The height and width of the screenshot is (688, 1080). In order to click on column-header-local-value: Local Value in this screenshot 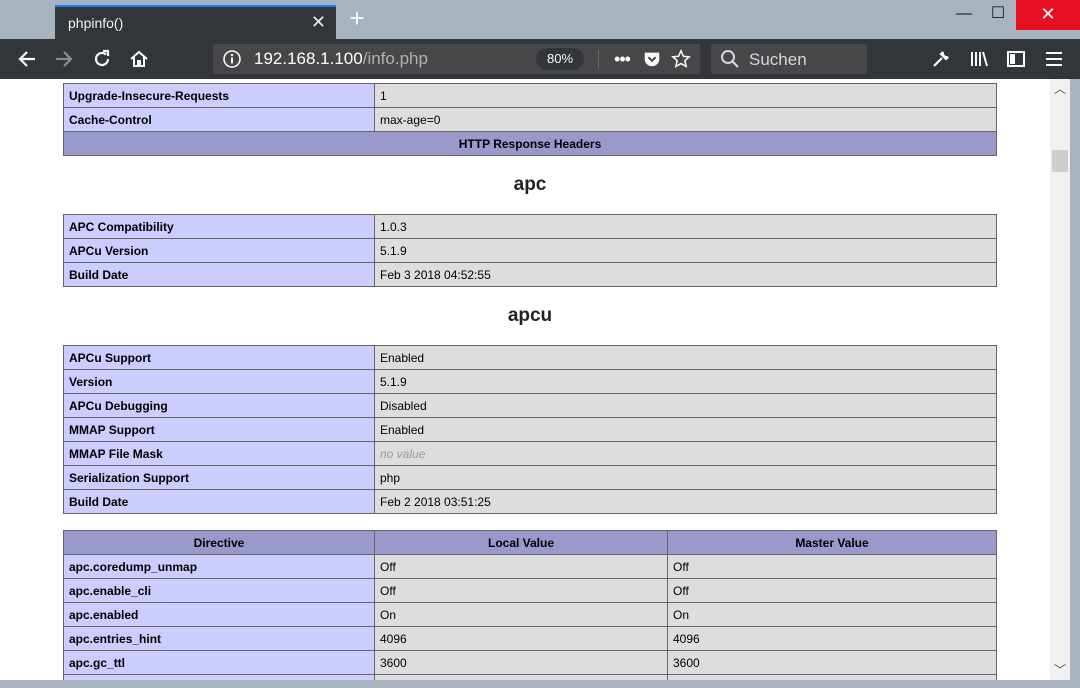, I will do `click(521, 542)`.